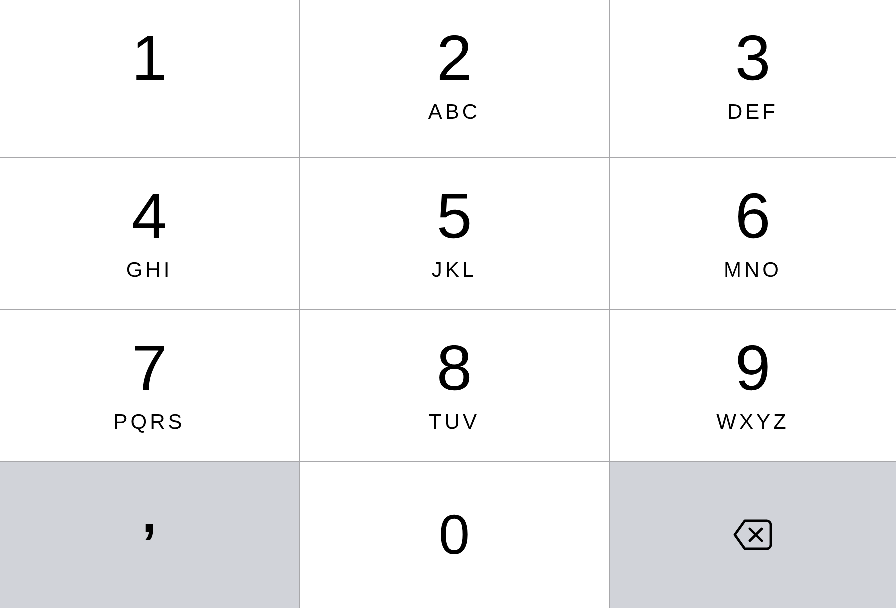  I want to click on key-letters: WXYZ, so click(753, 423).